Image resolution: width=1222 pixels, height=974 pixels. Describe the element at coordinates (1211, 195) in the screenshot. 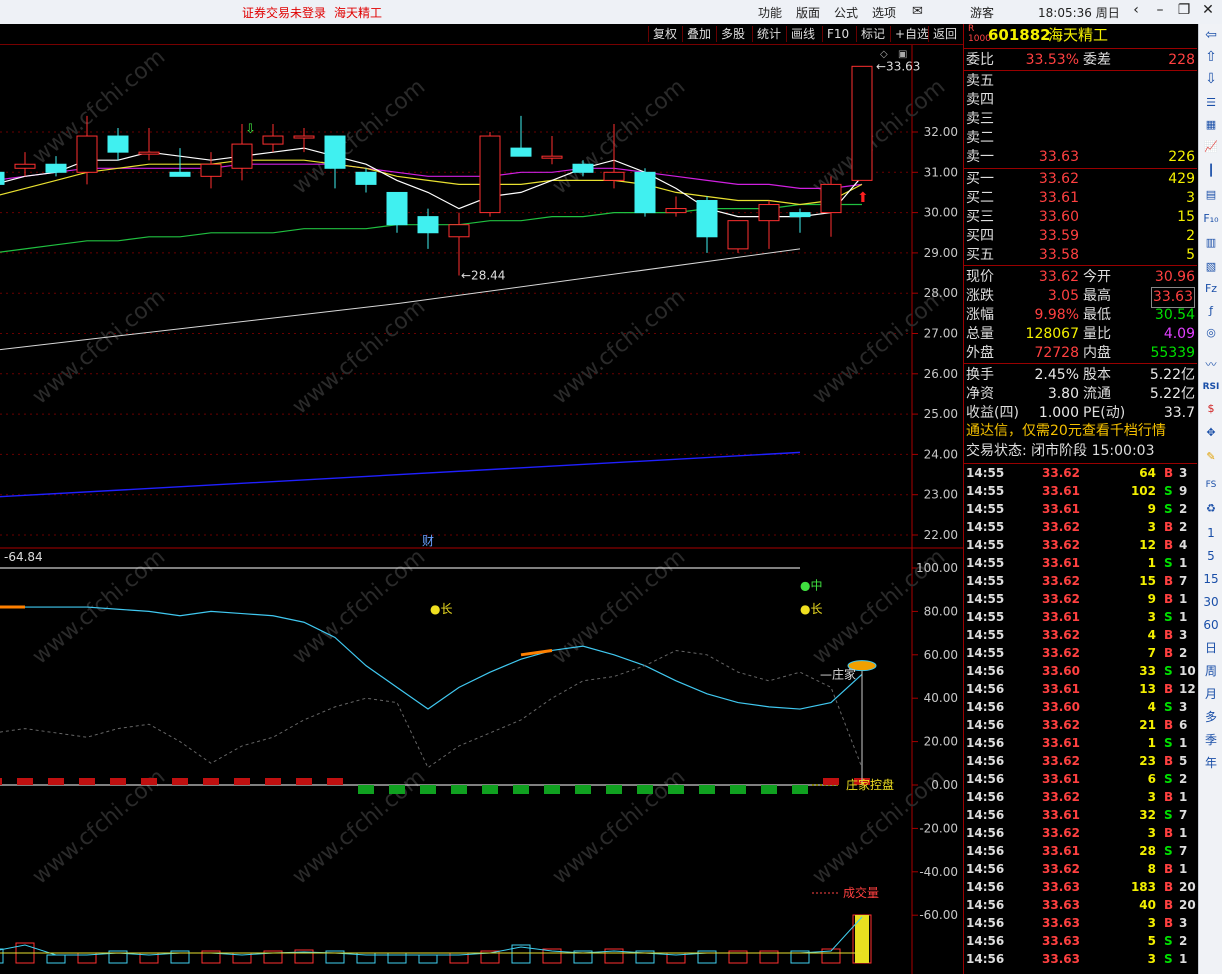

I see `bars-icon: ▤` at that location.